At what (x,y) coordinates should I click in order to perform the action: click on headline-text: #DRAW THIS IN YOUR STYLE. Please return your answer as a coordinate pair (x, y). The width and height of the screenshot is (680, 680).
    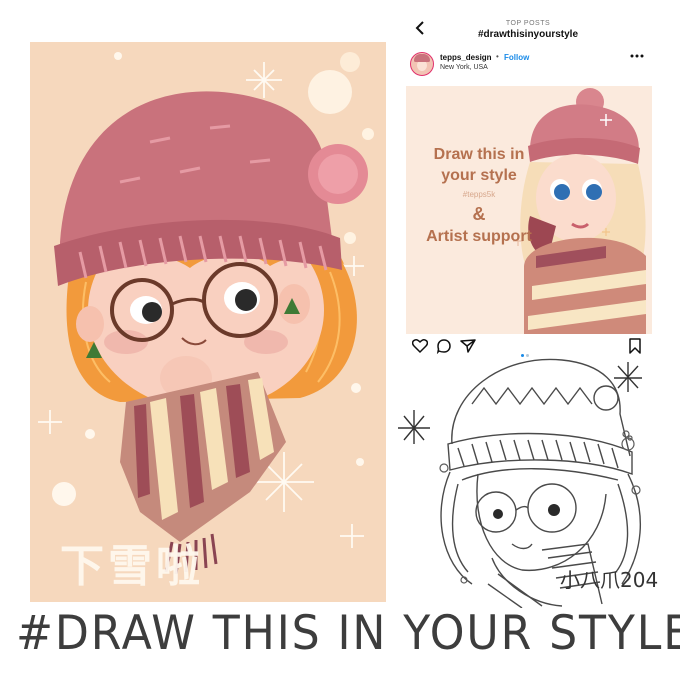
    Looking at the image, I should click on (348, 633).